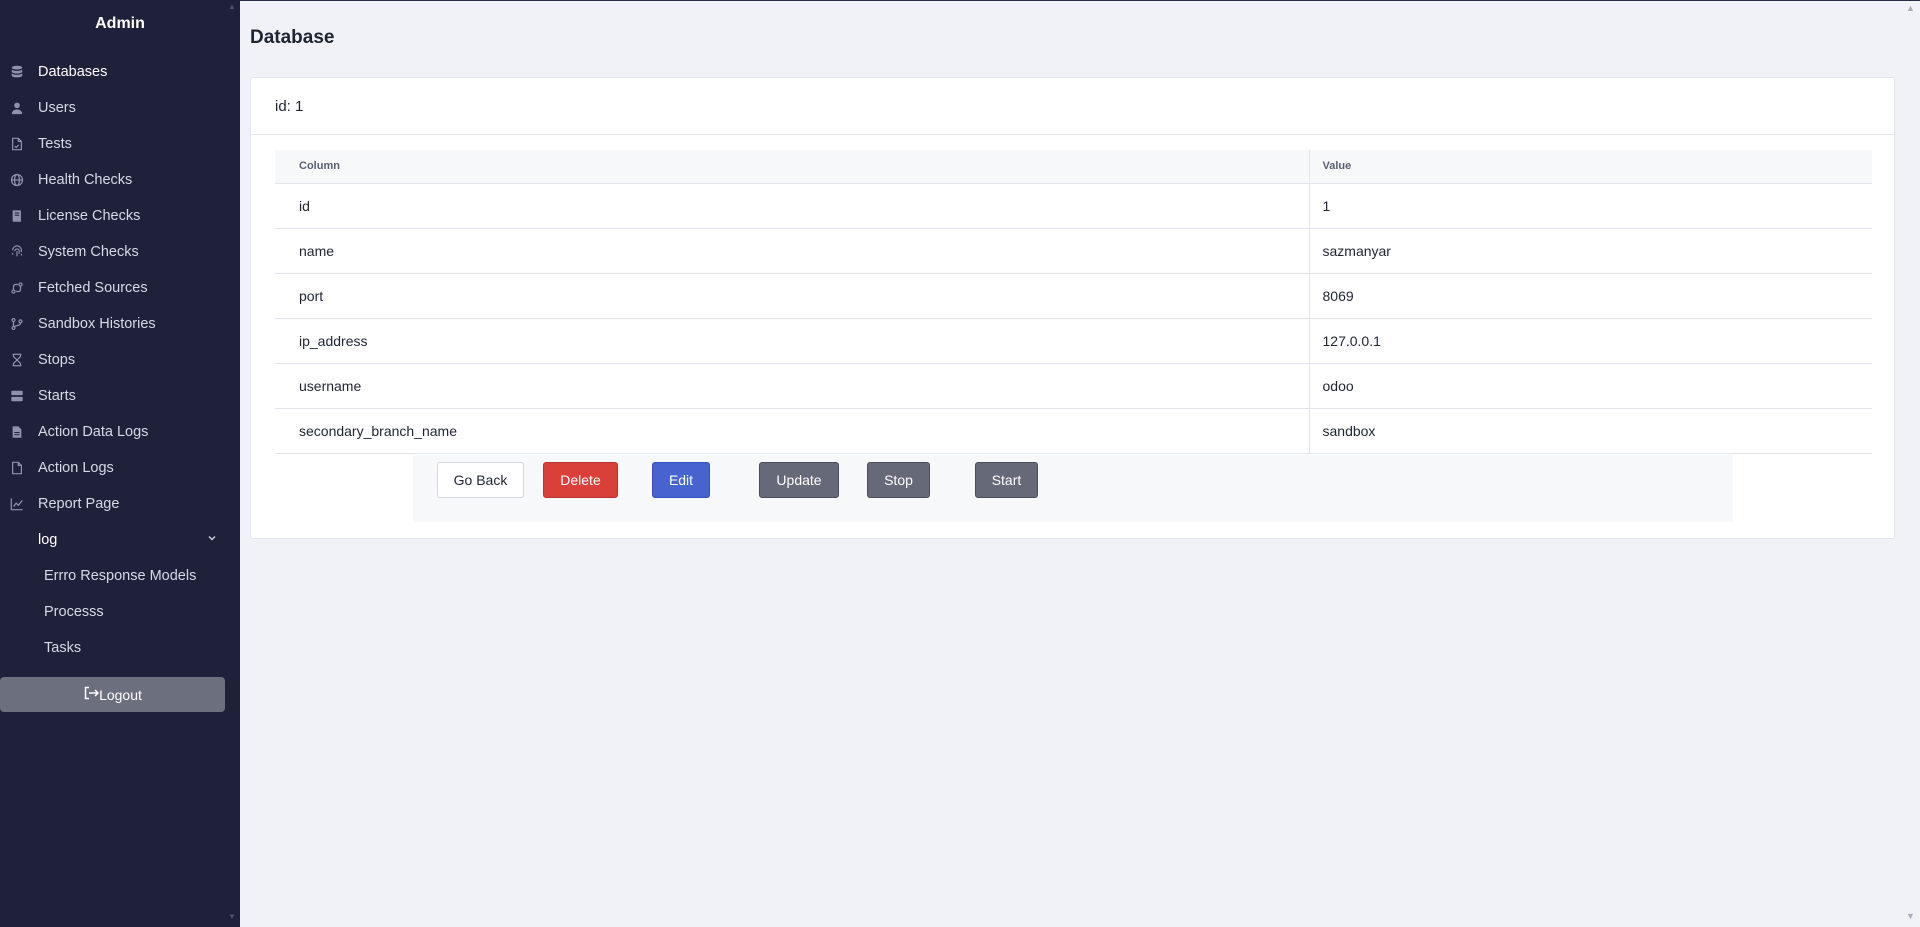 Image resolution: width=1920 pixels, height=927 pixels. Describe the element at coordinates (89, 216) in the screenshot. I see `sidebar-item-label: License Checks` at that location.